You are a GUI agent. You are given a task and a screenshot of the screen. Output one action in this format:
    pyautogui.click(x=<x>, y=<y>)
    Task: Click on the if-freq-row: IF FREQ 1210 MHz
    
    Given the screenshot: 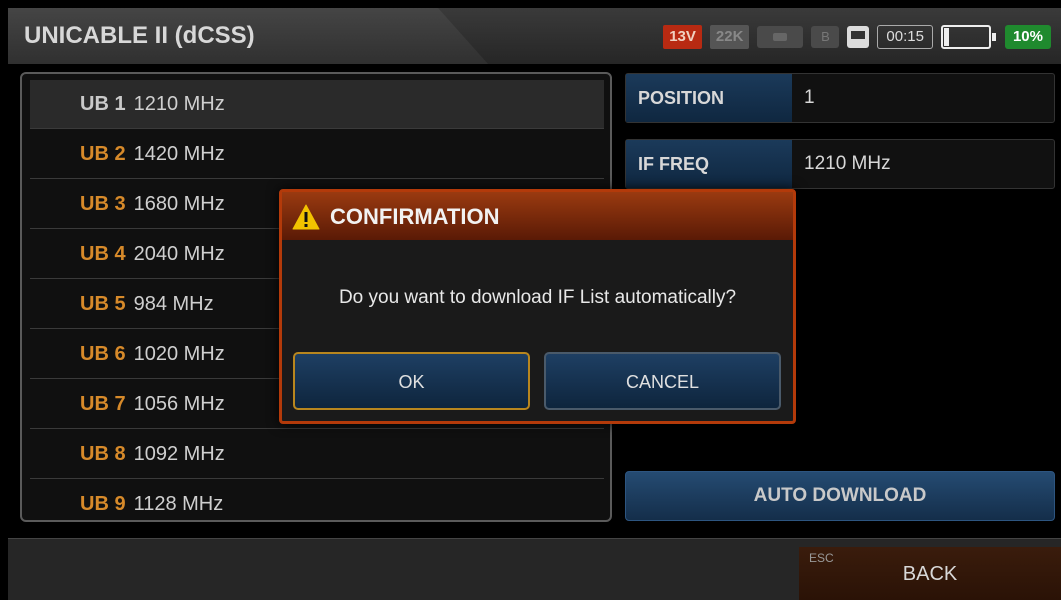 What is the action you would take?
    pyautogui.click(x=840, y=164)
    